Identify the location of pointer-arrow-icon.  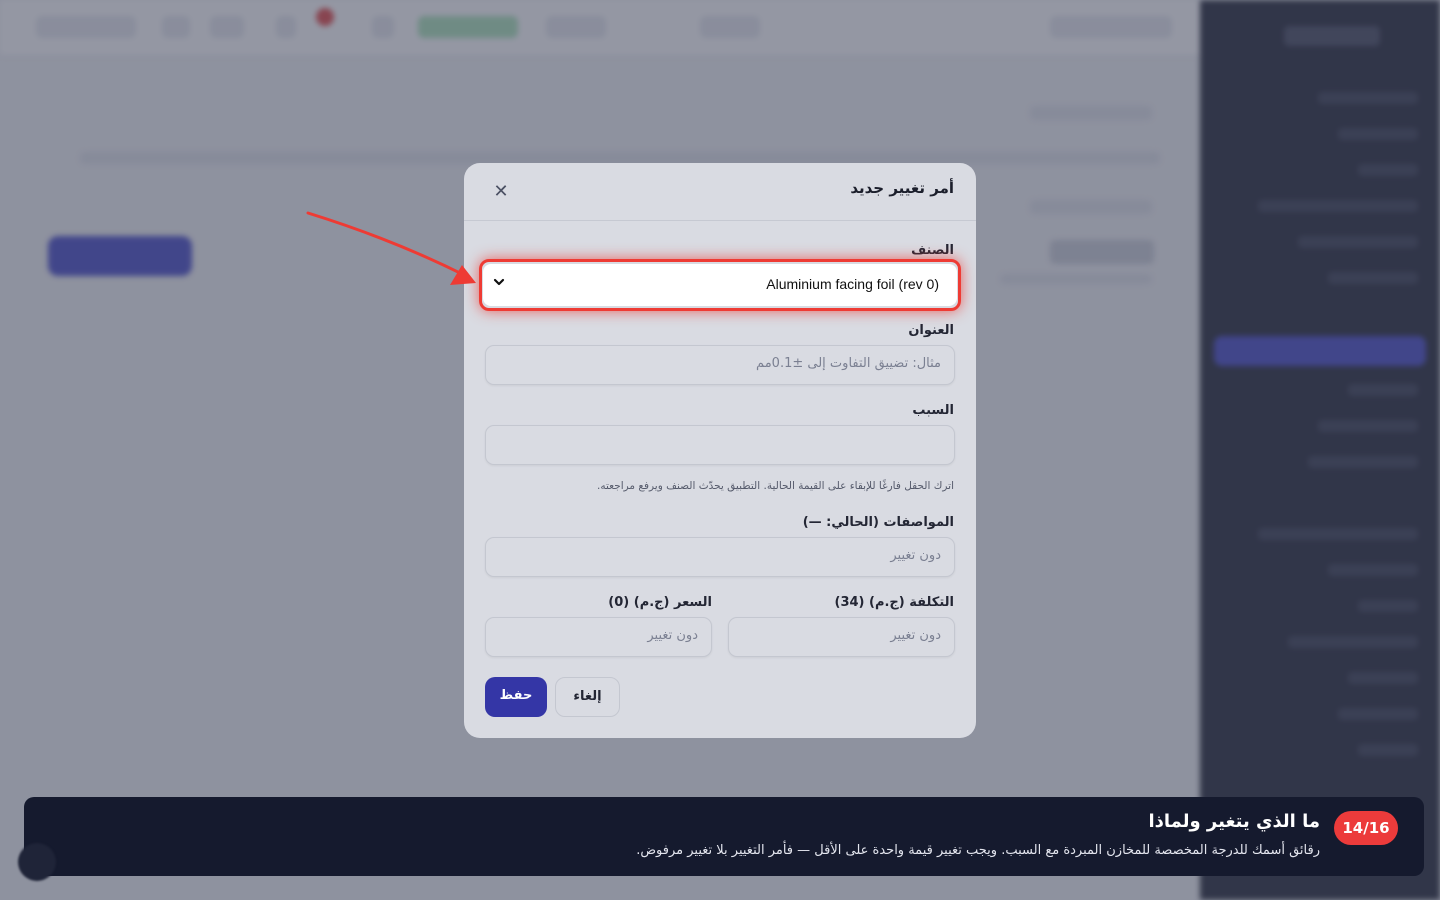
(391, 248).